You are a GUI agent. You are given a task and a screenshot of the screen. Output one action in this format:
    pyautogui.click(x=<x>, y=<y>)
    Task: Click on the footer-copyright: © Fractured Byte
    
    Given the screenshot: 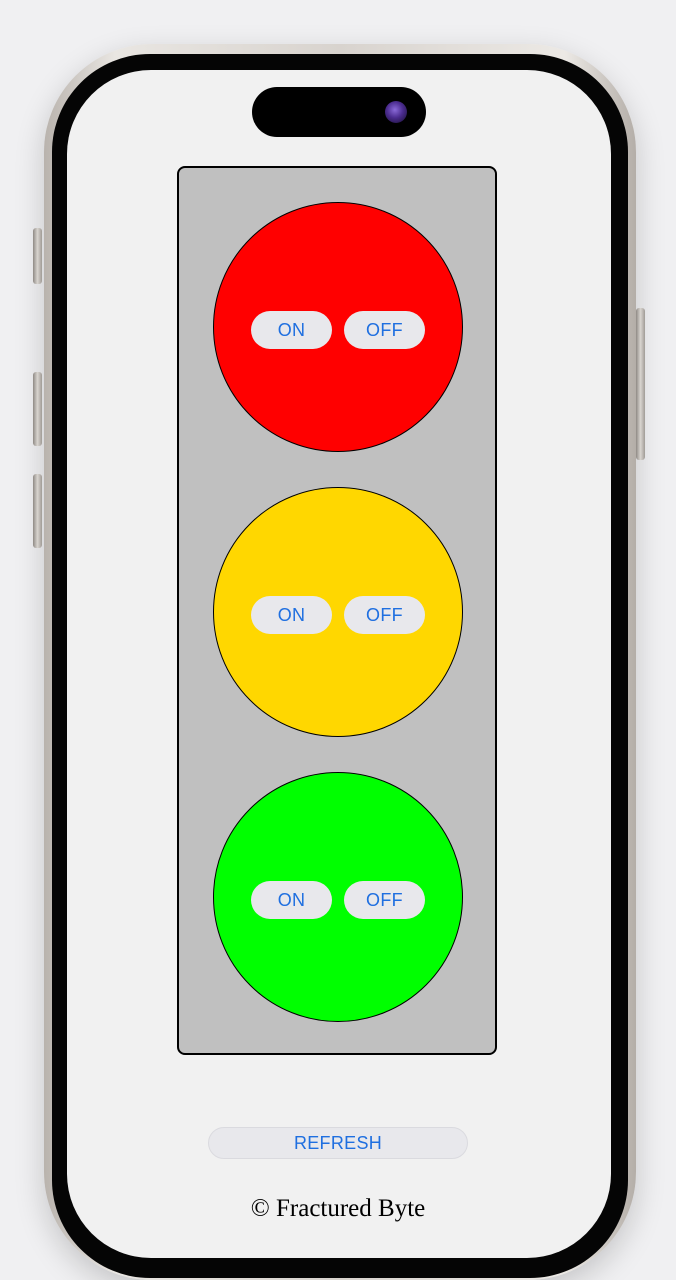 What is the action you would take?
    pyautogui.click(x=338, y=1208)
    